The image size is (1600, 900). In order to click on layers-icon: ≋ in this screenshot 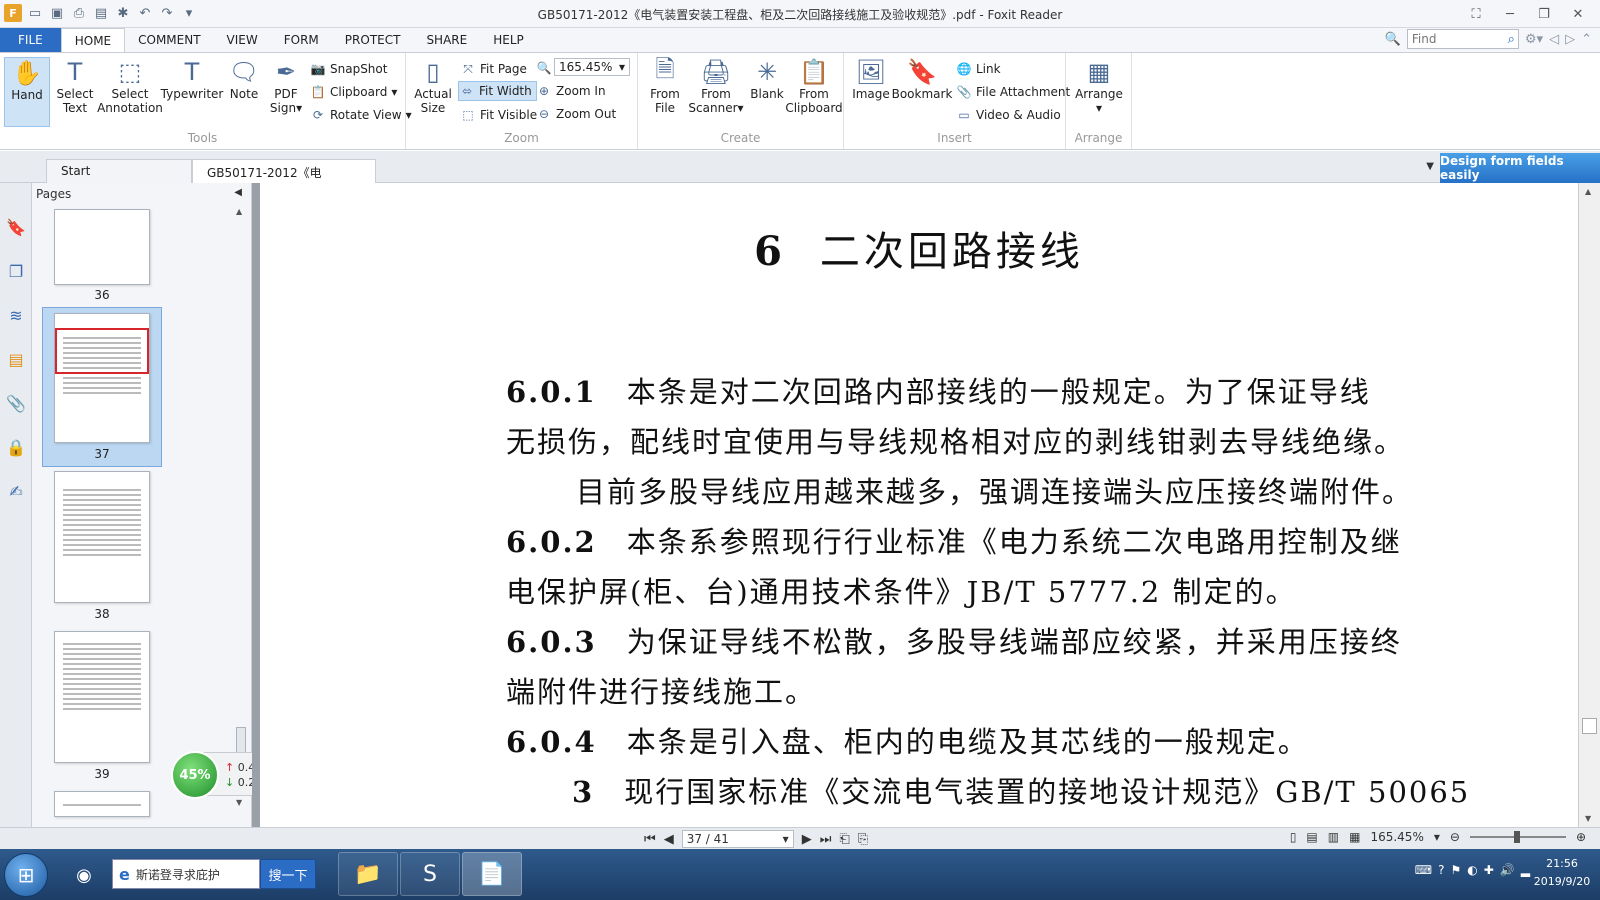, I will do `click(16, 315)`.